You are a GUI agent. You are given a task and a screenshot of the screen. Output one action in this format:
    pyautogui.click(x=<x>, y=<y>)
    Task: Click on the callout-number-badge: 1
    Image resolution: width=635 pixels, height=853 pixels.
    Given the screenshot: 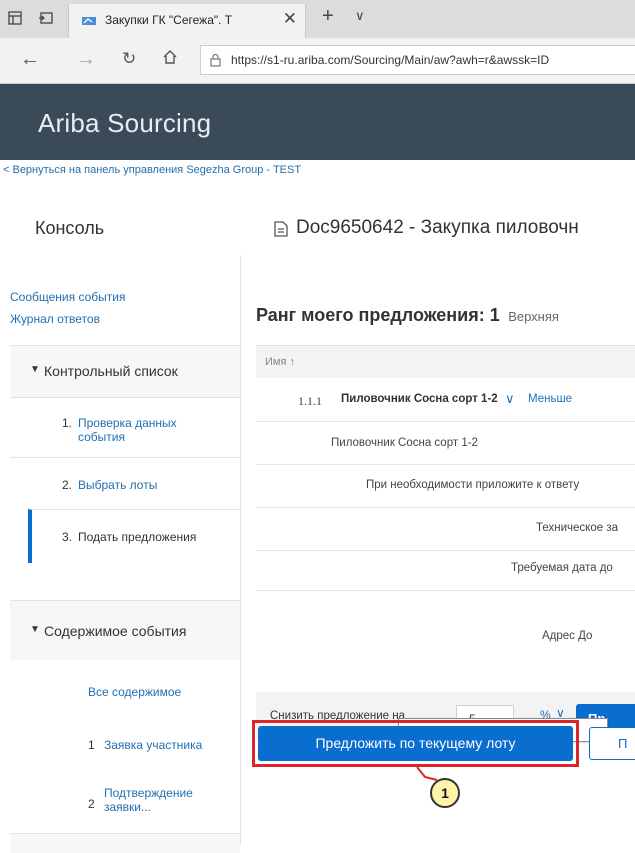 What is the action you would take?
    pyautogui.click(x=445, y=793)
    